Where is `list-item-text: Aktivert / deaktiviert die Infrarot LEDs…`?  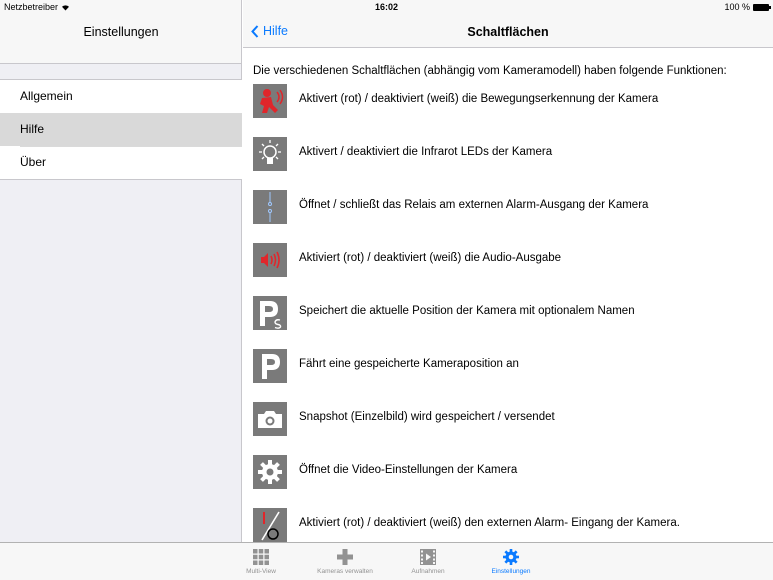 list-item-text: Aktivert / deaktiviert die Infrarot LEDs… is located at coordinates (426, 152).